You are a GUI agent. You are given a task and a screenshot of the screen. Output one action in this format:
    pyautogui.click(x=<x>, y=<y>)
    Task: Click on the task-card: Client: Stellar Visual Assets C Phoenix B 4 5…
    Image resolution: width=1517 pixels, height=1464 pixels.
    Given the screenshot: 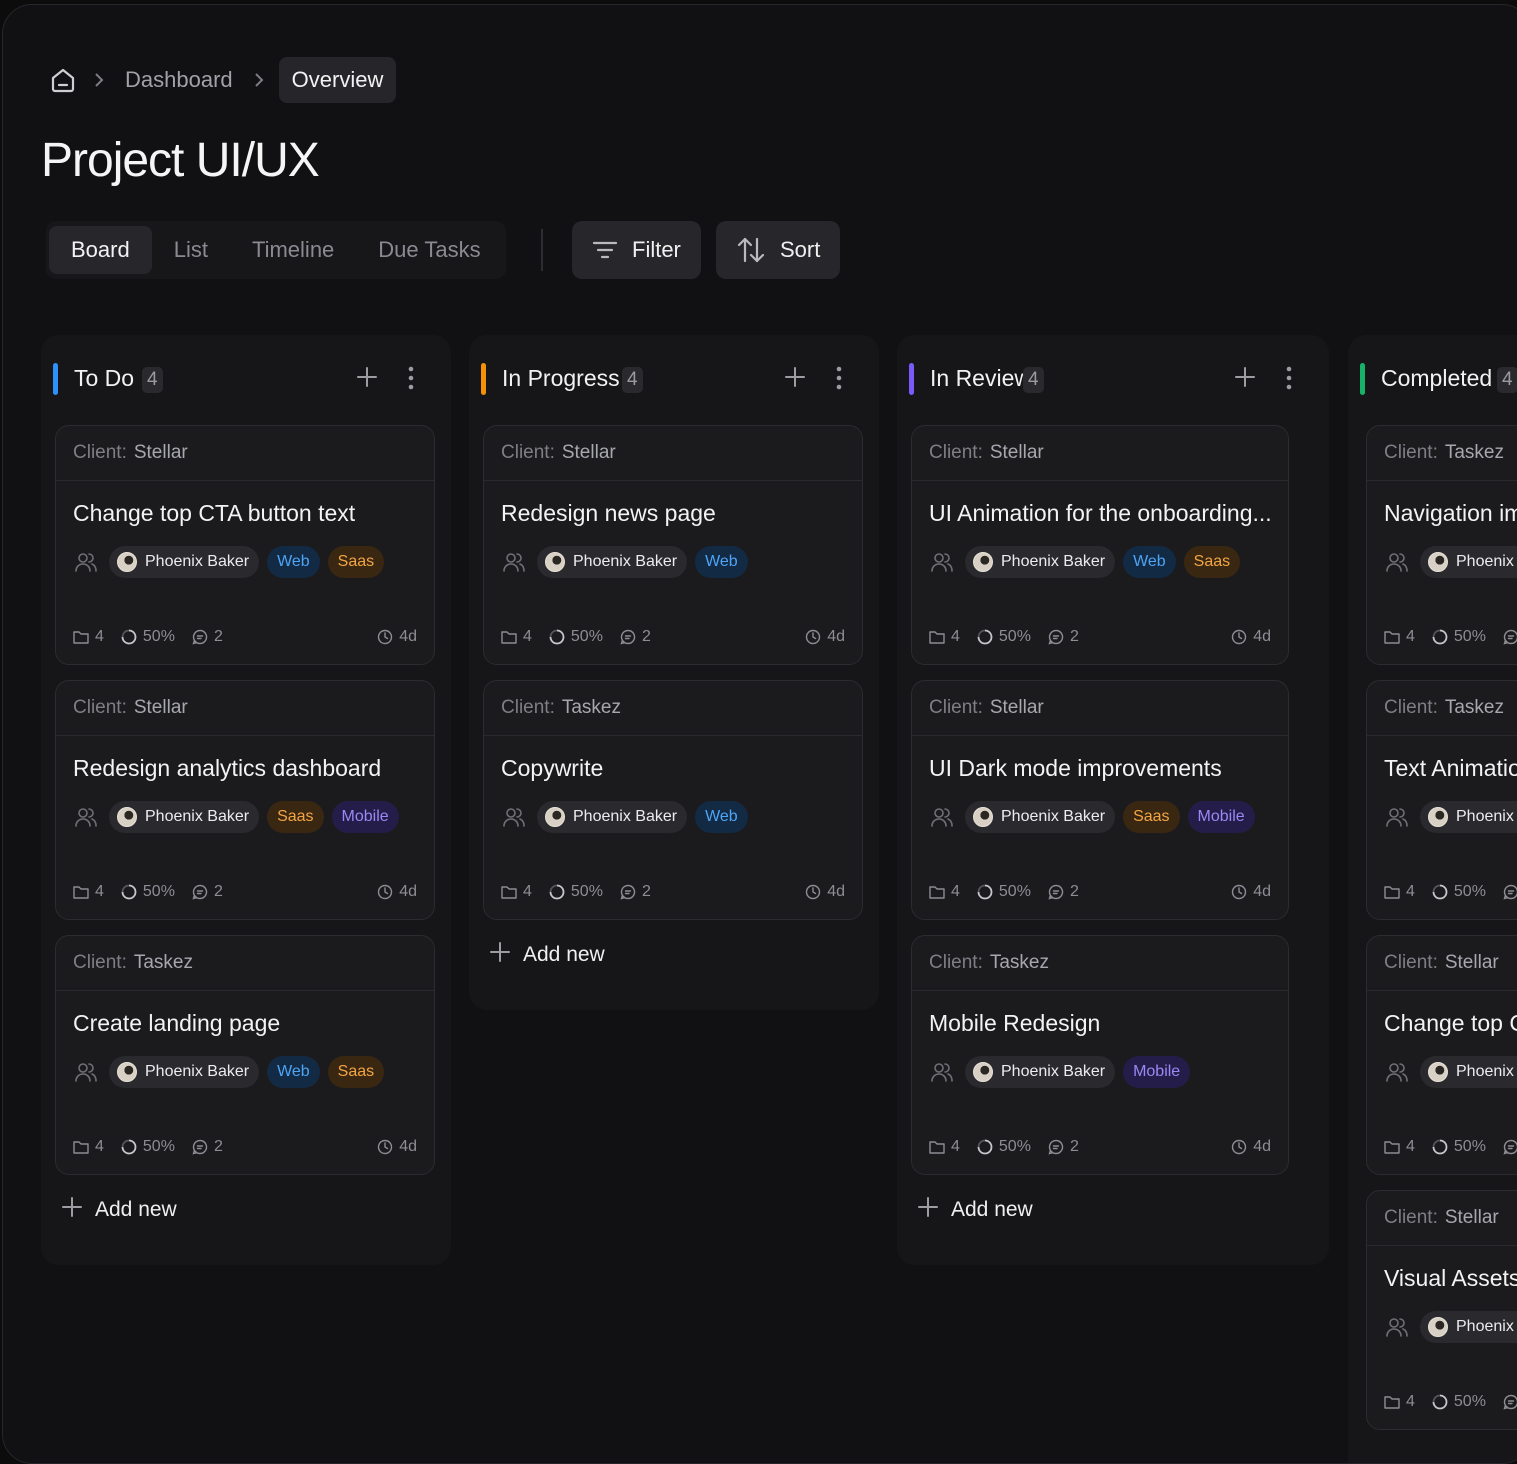 What is the action you would take?
    pyautogui.click(x=1441, y=1310)
    